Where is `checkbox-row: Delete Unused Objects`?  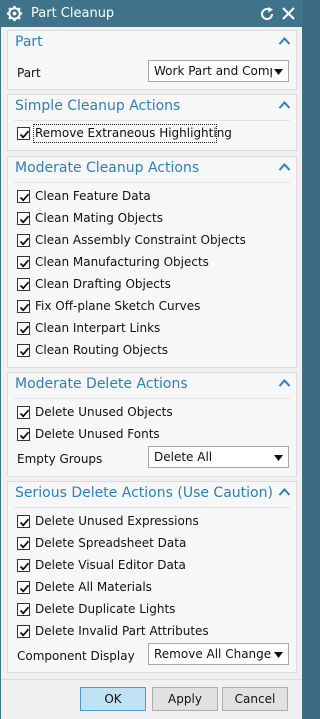
checkbox-row: Delete Unused Objects is located at coordinates (152, 413).